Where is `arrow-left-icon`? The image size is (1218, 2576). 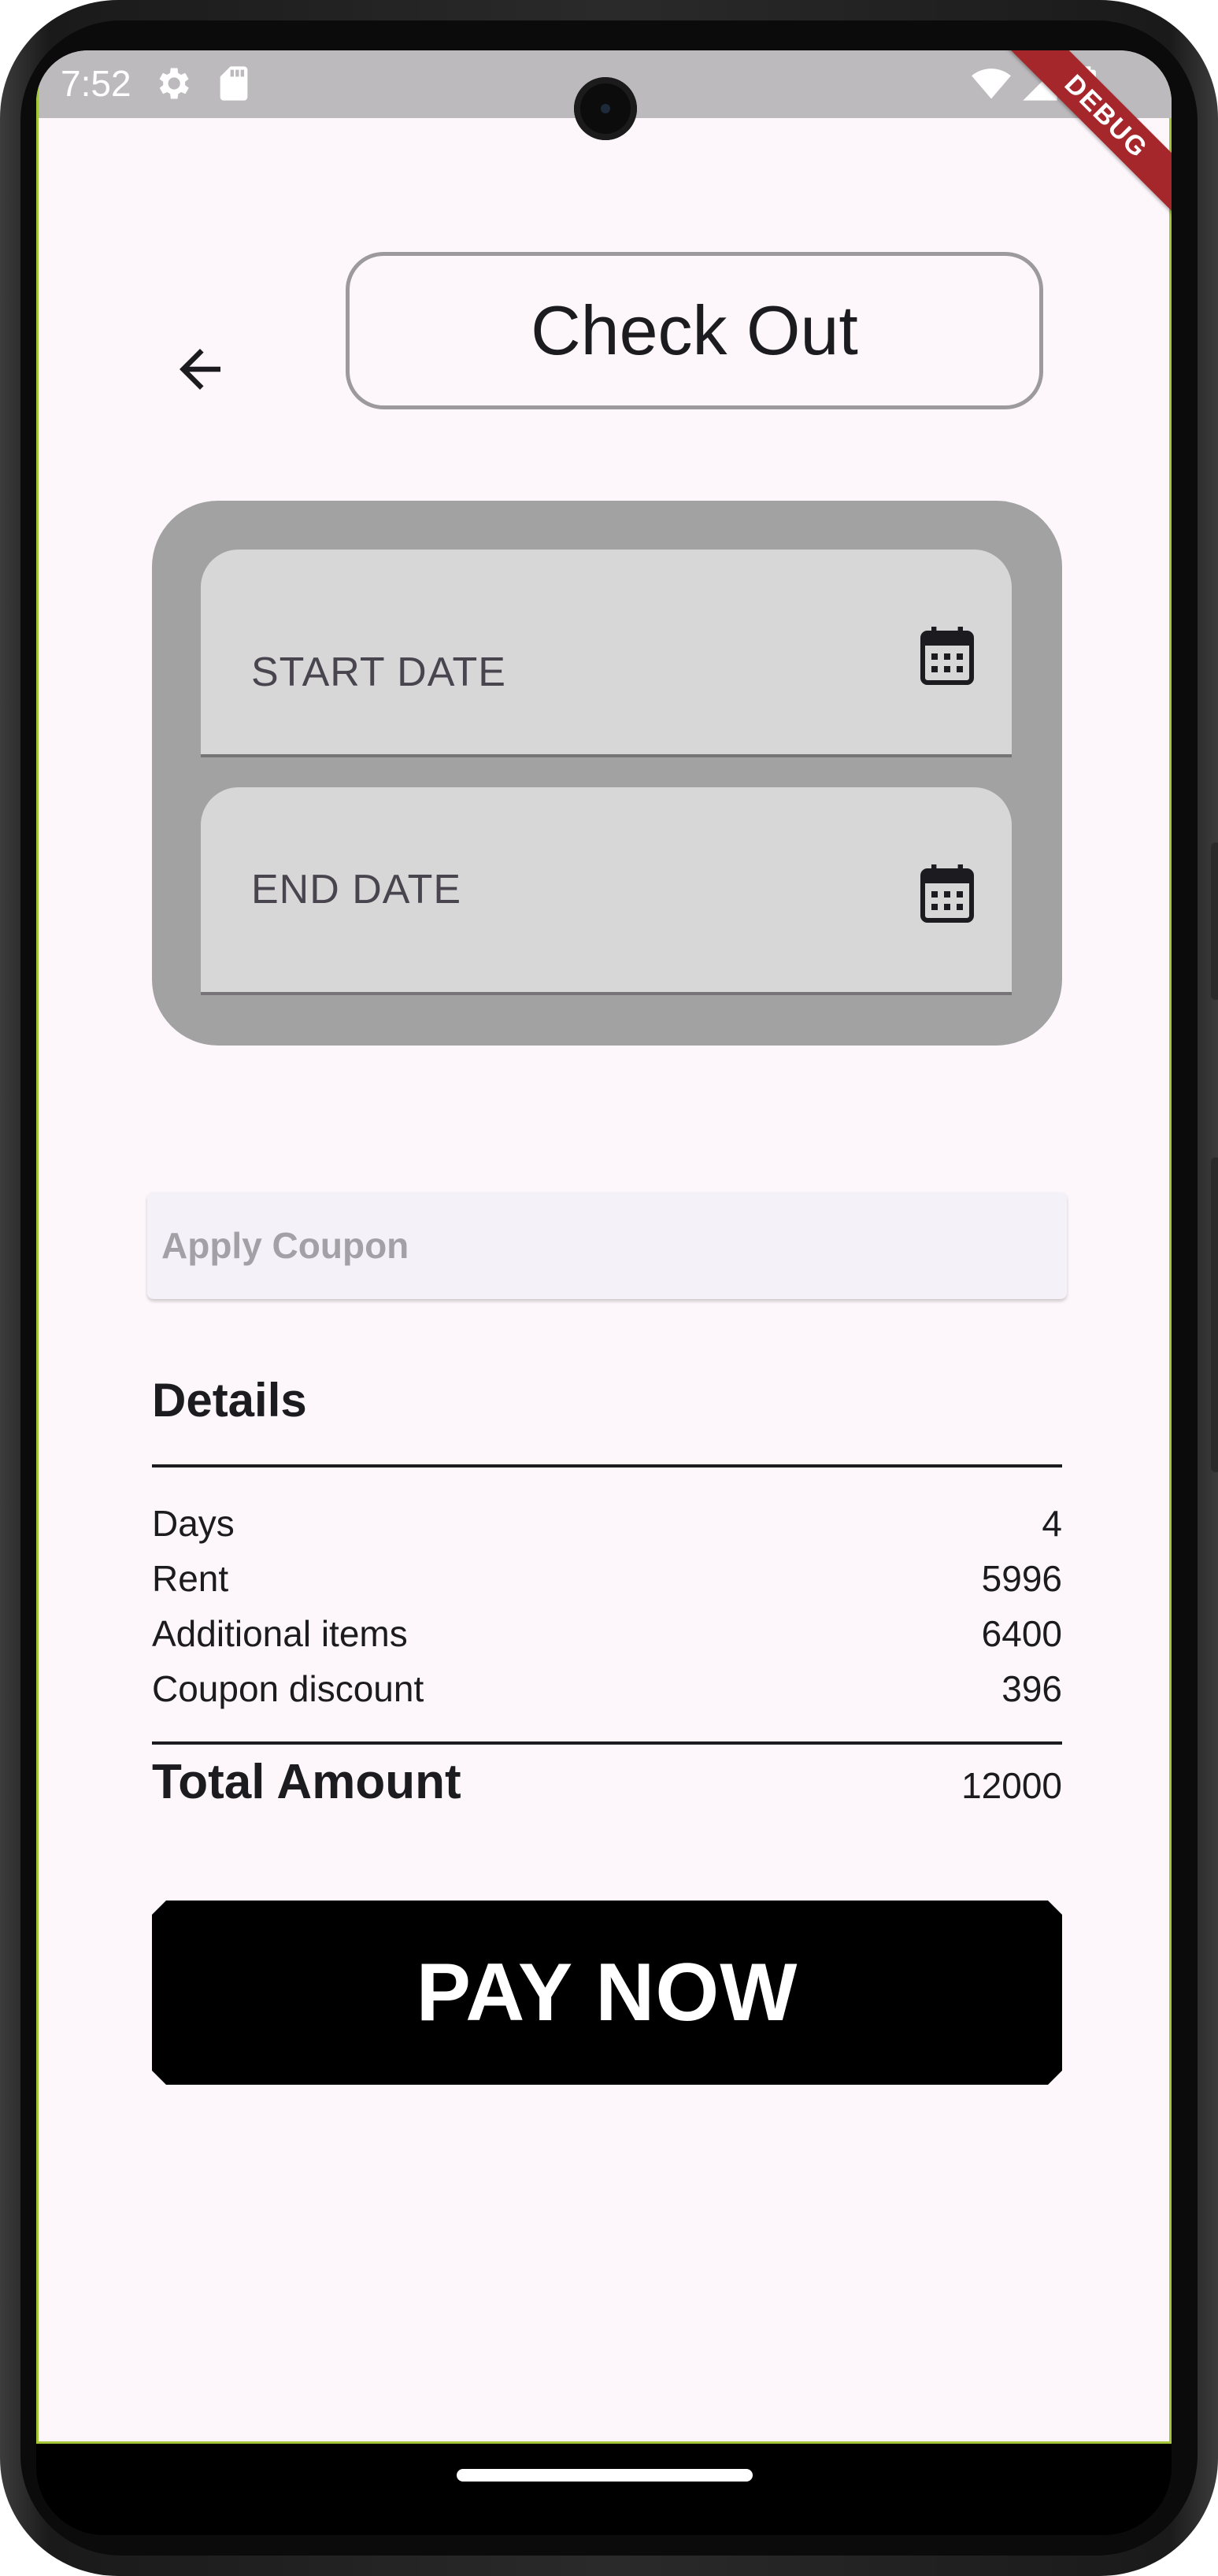
arrow-left-icon is located at coordinates (200, 369).